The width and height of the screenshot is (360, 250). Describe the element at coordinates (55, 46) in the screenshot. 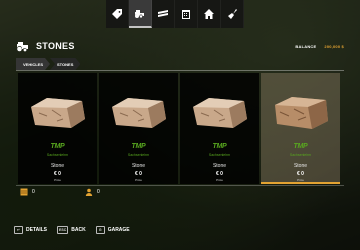

I see `page-title: STONES` at that location.